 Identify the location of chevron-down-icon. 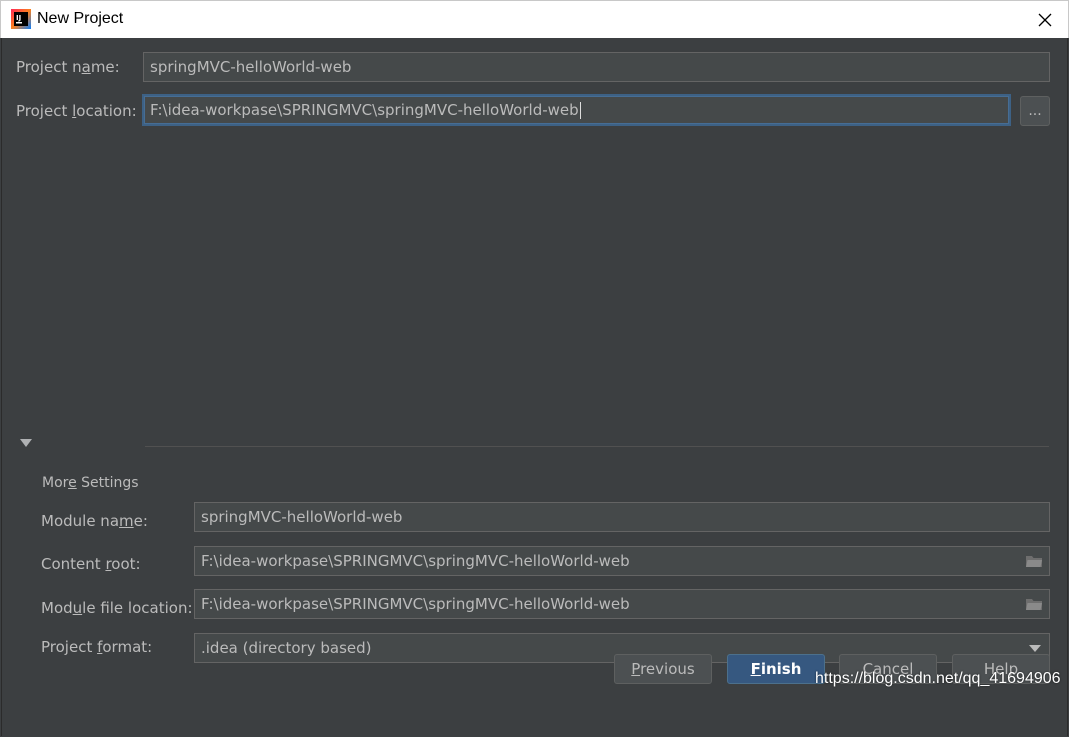
(1035, 648).